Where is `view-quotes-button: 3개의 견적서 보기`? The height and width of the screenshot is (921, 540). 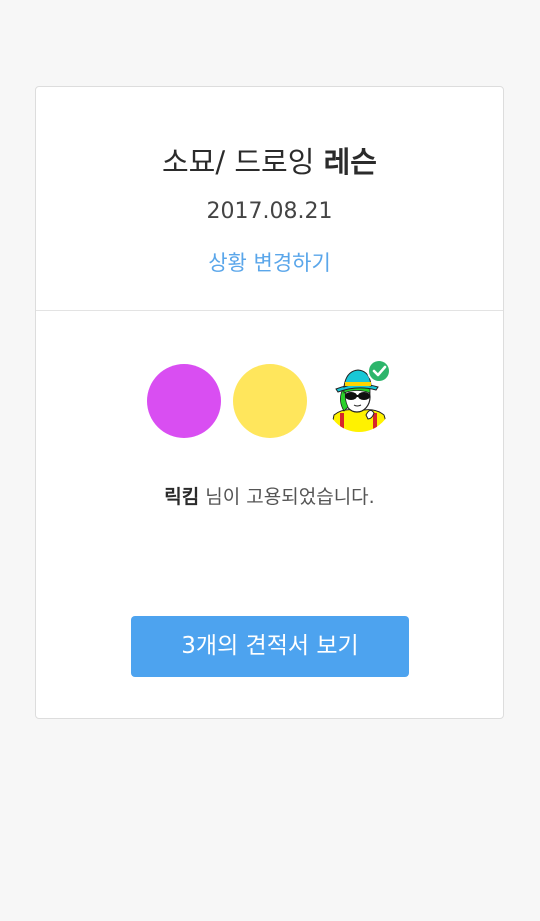
view-quotes-button: 3개의 견적서 보기 is located at coordinates (270, 646).